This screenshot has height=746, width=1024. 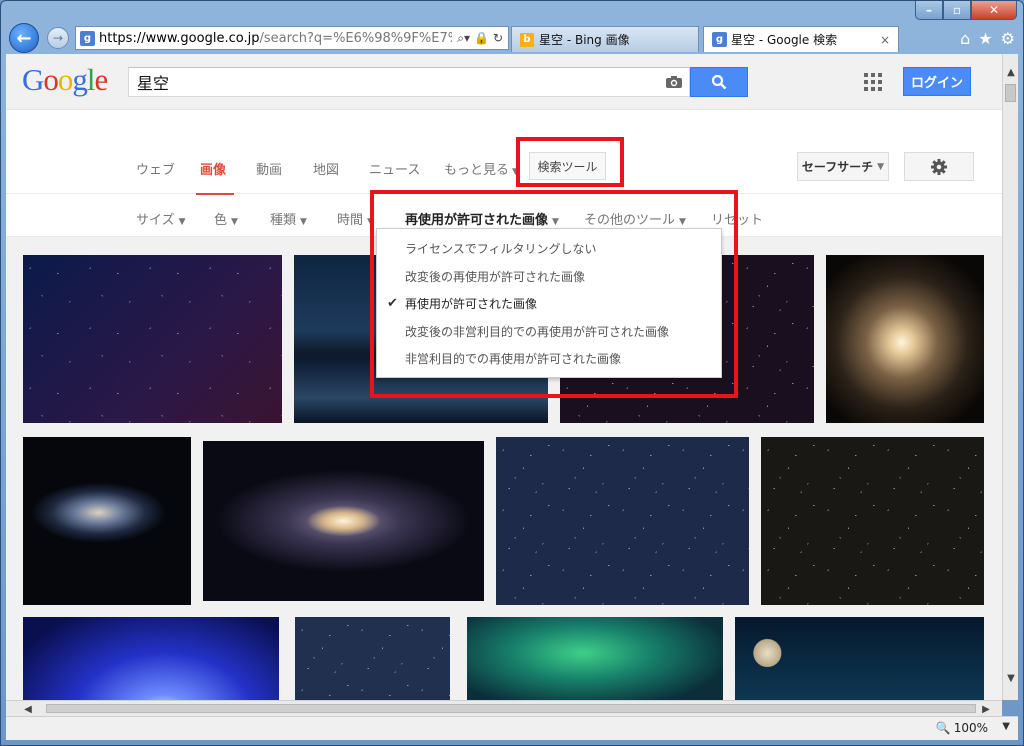 What do you see at coordinates (226, 218) in the screenshot?
I see `tool-color: 色 ▼` at bounding box center [226, 218].